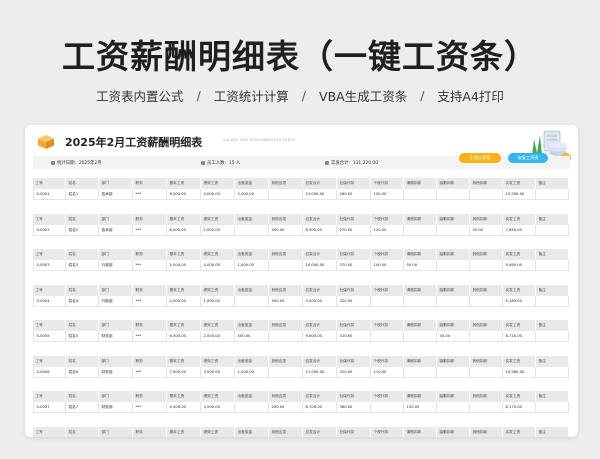  Describe the element at coordinates (49, 336) in the screenshot. I see `table-cell: S-0005` at that location.